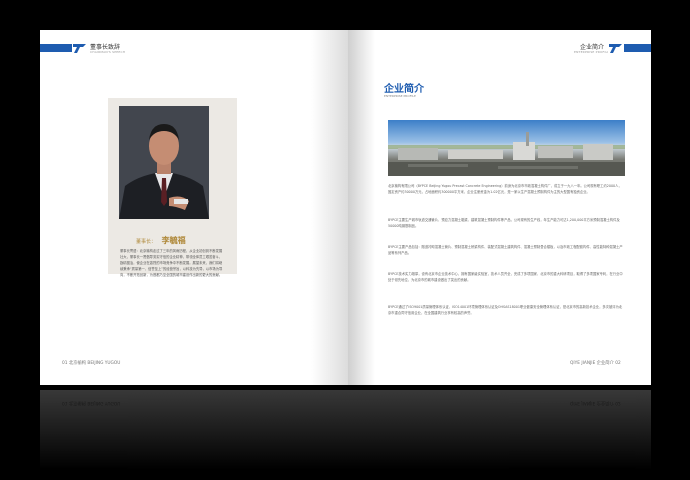 The image size is (690, 480). I want to click on header-subtitle: CHAIRMAN'S SPEECH, so click(108, 52).